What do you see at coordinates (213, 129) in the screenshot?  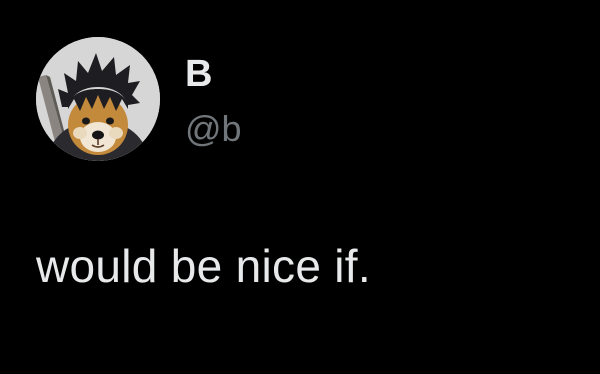 I see `author-handle: @b` at bounding box center [213, 129].